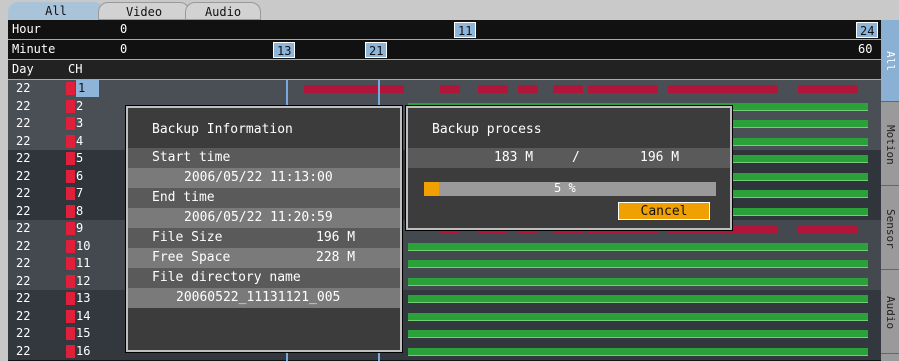 This screenshot has height=361, width=899. What do you see at coordinates (124, 29) in the screenshot?
I see `hour-start: 0` at bounding box center [124, 29].